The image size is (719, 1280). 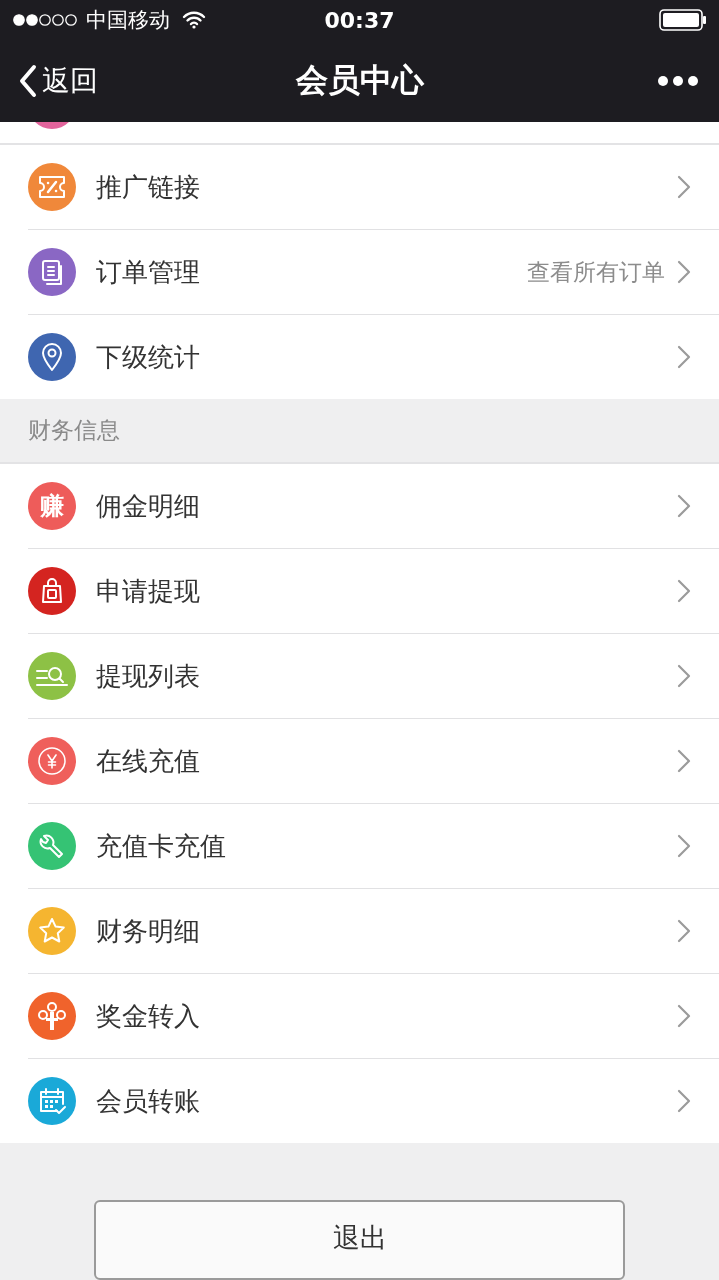 I want to click on menu-item-label: 会员转账, so click(x=148, y=1101).